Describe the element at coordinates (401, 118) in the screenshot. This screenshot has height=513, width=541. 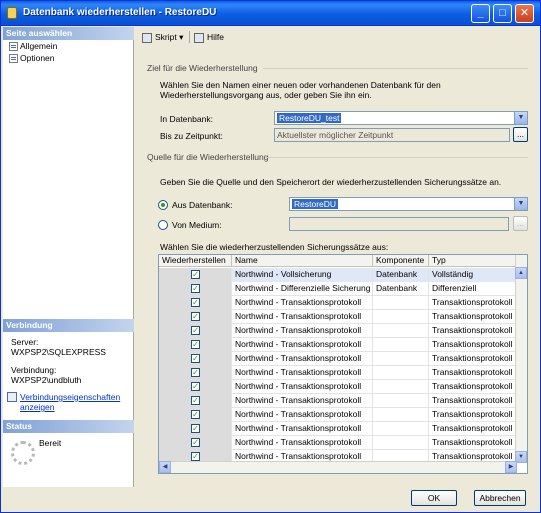
I see `target-db-select: RestoreDU_test ▼` at that location.